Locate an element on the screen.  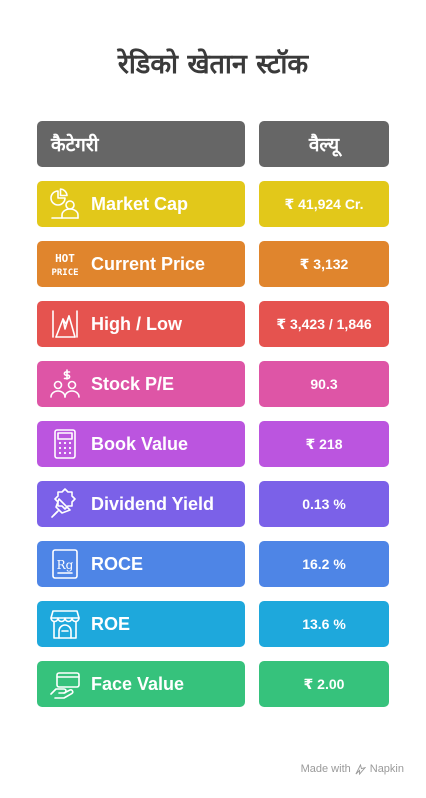
row-value: ₹ 218 is located at coordinates (324, 443).